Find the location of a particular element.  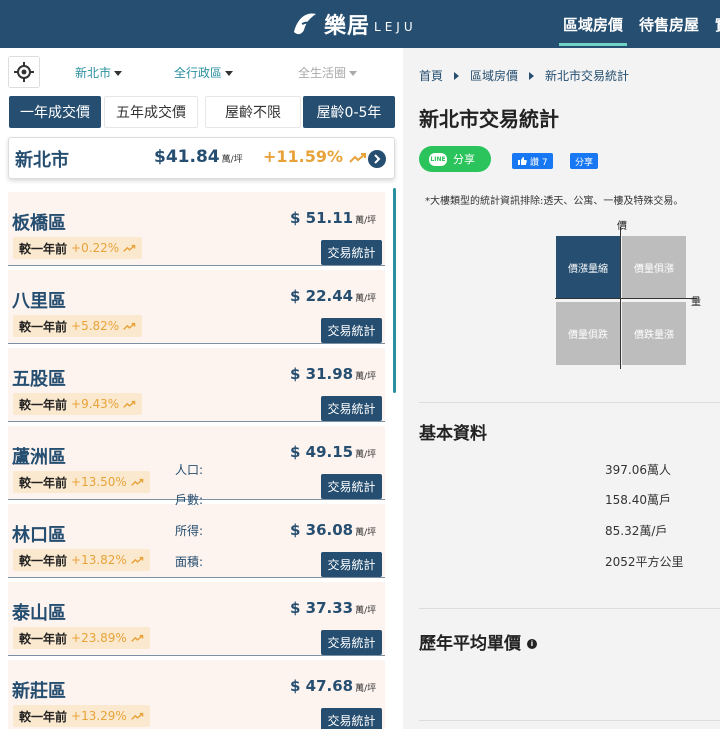

yoy-change-badge: 較一年前 +23.89% is located at coordinates (81, 638).